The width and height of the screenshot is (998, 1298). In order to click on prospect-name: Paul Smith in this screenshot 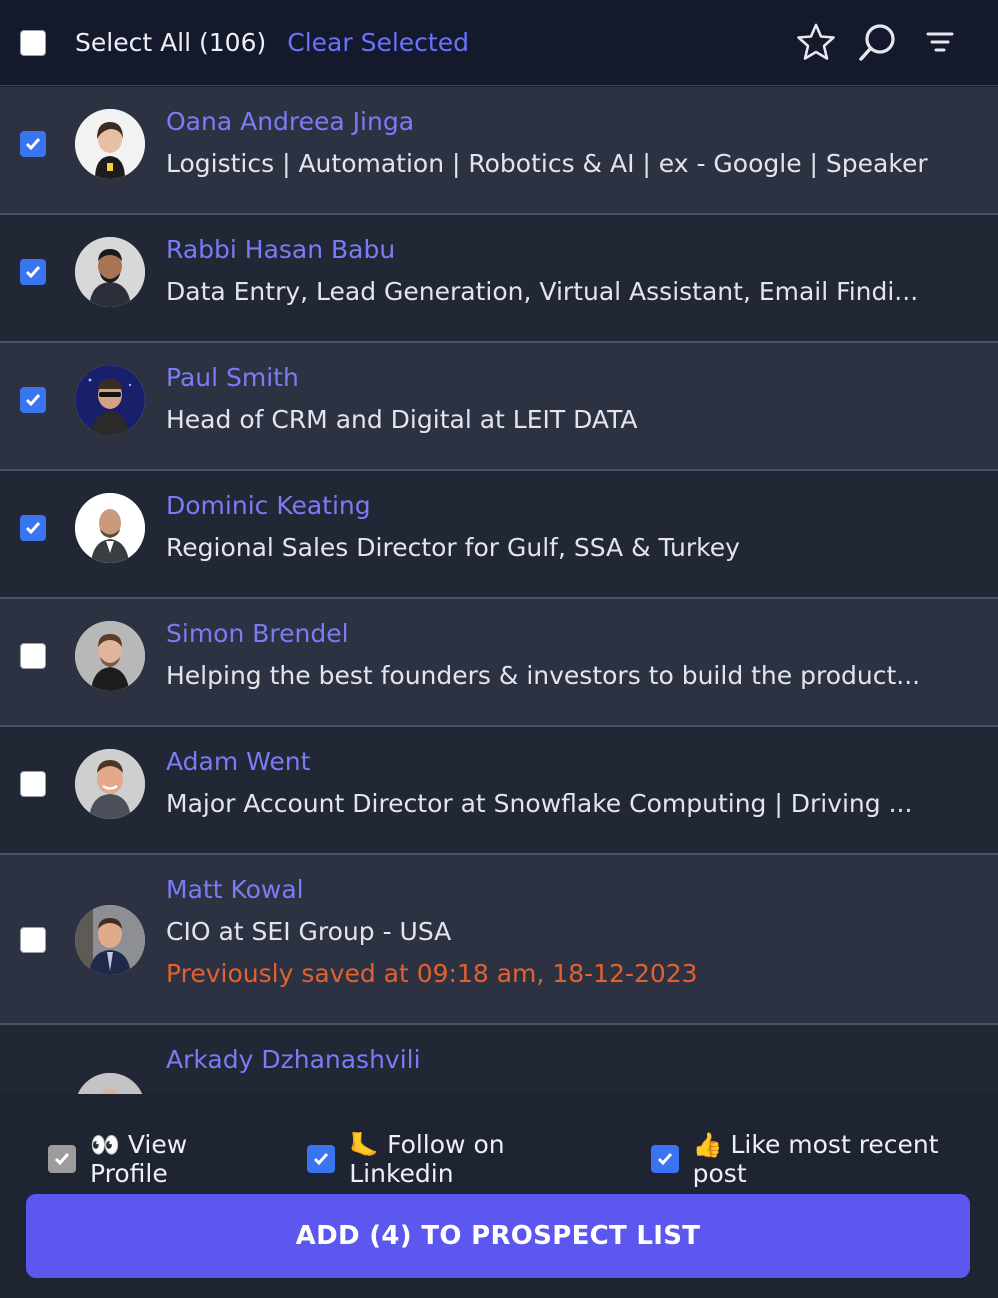, I will do `click(232, 377)`.